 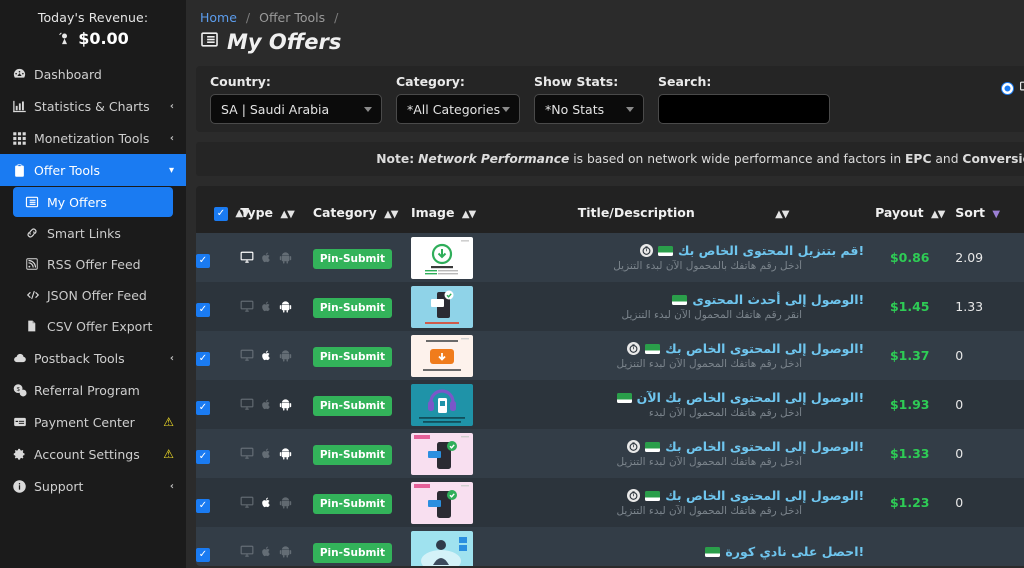 What do you see at coordinates (665, 250) in the screenshot?
I see `saudi-arabia-flag-icon` at bounding box center [665, 250].